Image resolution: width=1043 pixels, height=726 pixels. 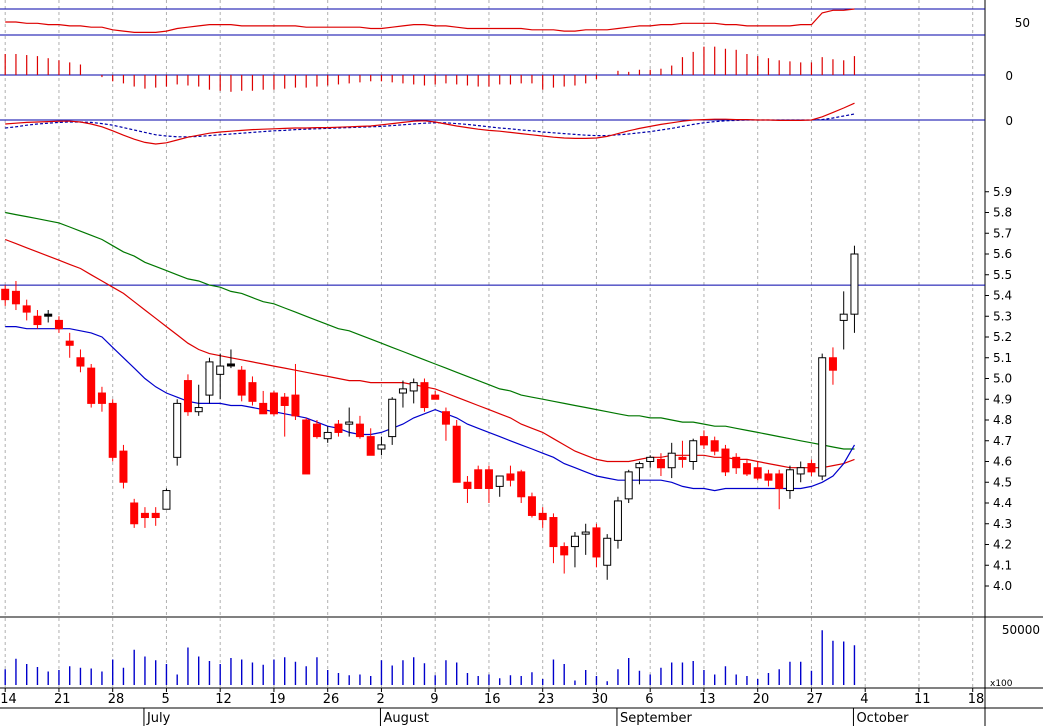 What do you see at coordinates (380, 699) in the screenshot?
I see `date-tick-label: 2` at bounding box center [380, 699].